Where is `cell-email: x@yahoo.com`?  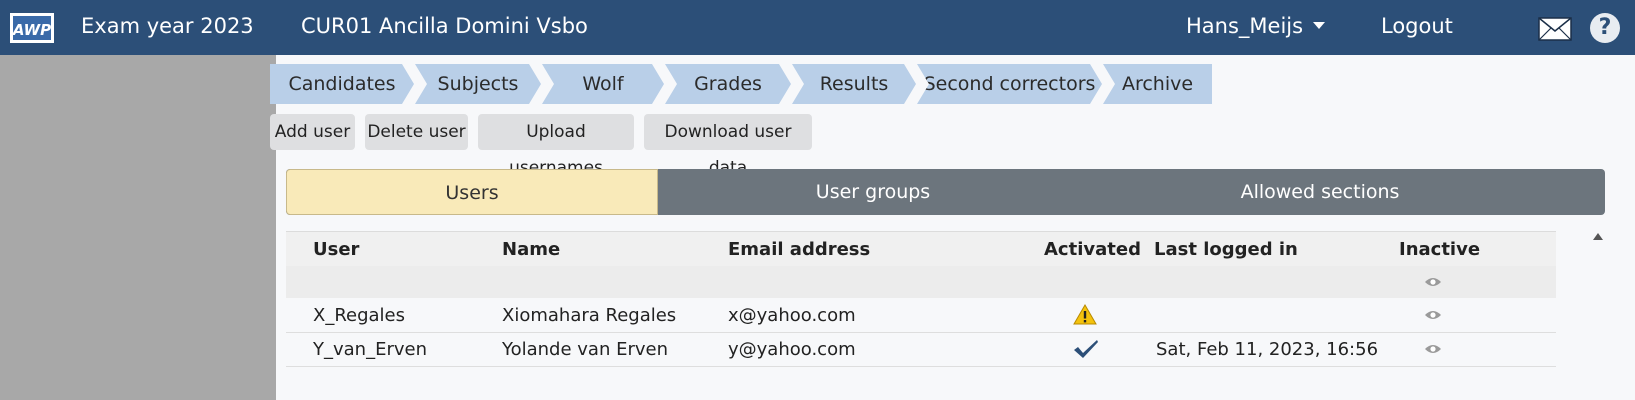 cell-email: x@yahoo.com is located at coordinates (792, 315).